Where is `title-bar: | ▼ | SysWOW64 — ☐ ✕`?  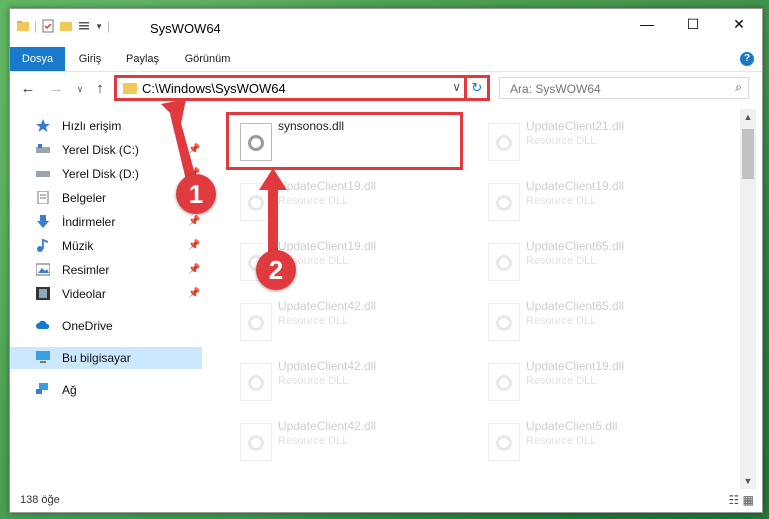
title-bar: | ▼ | SysWOW64 — ☐ ✕ is located at coordinates (386, 28).